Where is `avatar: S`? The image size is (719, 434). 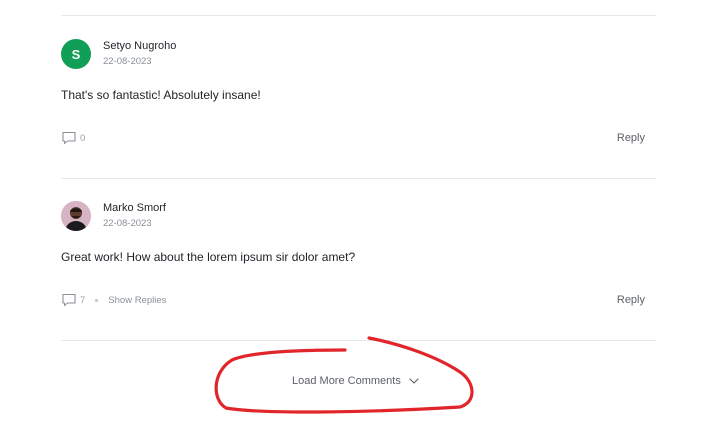 avatar: S is located at coordinates (76, 54).